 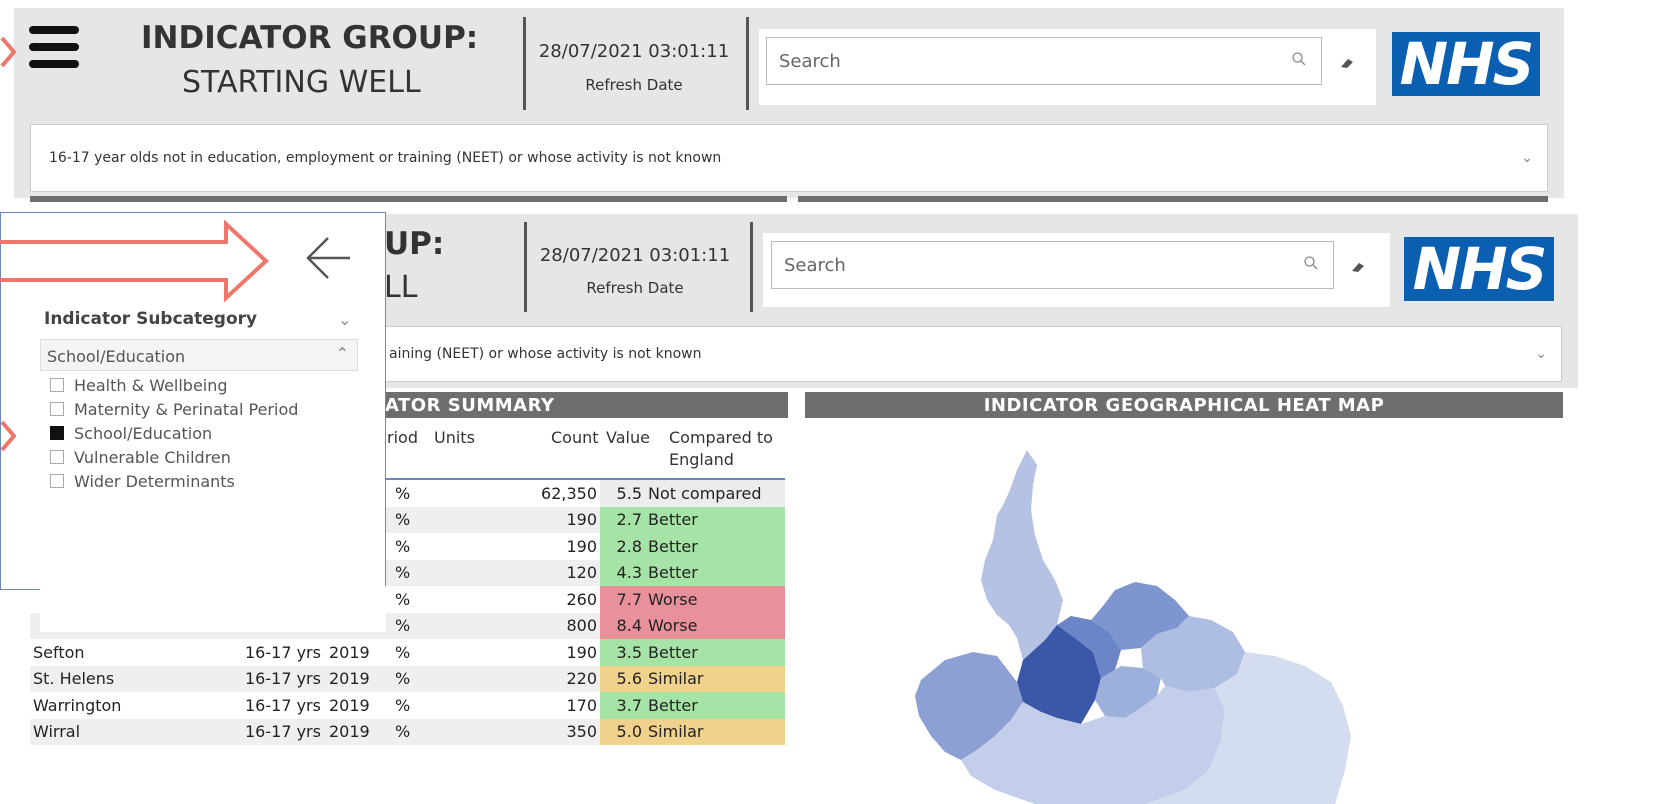 What do you see at coordinates (581, 732) in the screenshot?
I see `cell-count: 350` at bounding box center [581, 732].